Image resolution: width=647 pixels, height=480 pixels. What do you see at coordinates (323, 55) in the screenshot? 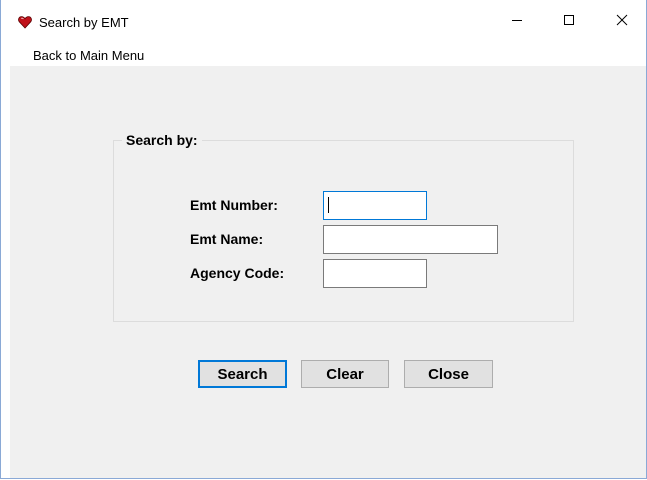
I see `menu-bar: Back to Main Menu` at bounding box center [323, 55].